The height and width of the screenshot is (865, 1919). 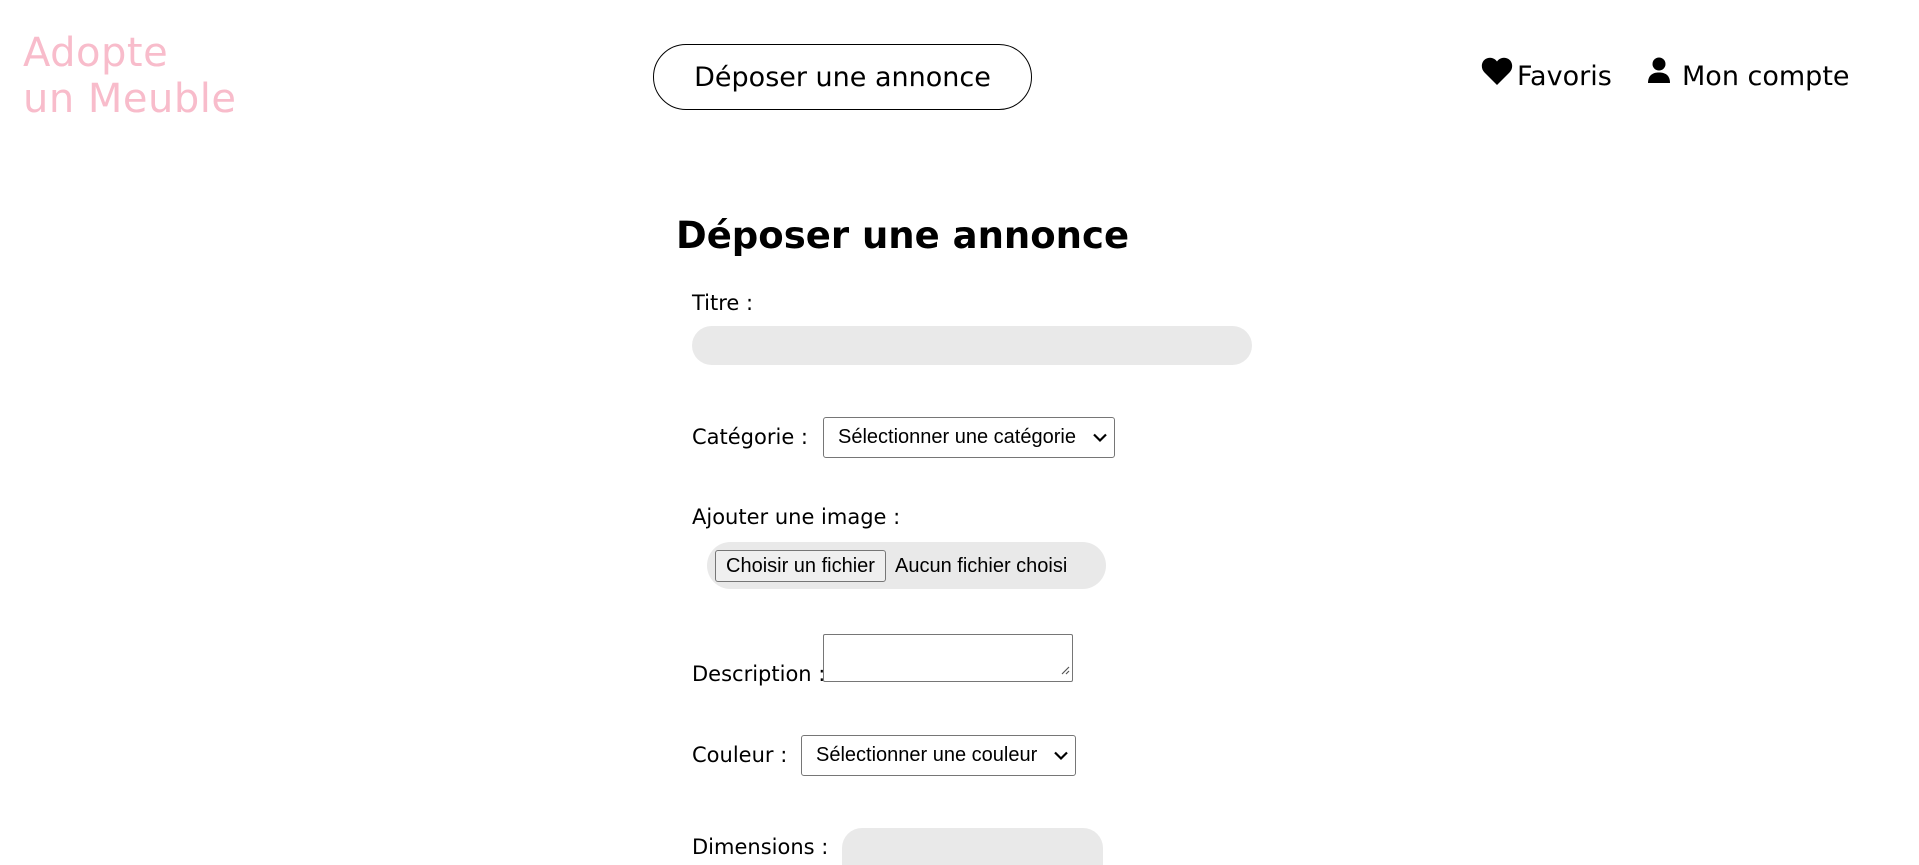 What do you see at coordinates (972, 345) in the screenshot?
I see `titre-input` at bounding box center [972, 345].